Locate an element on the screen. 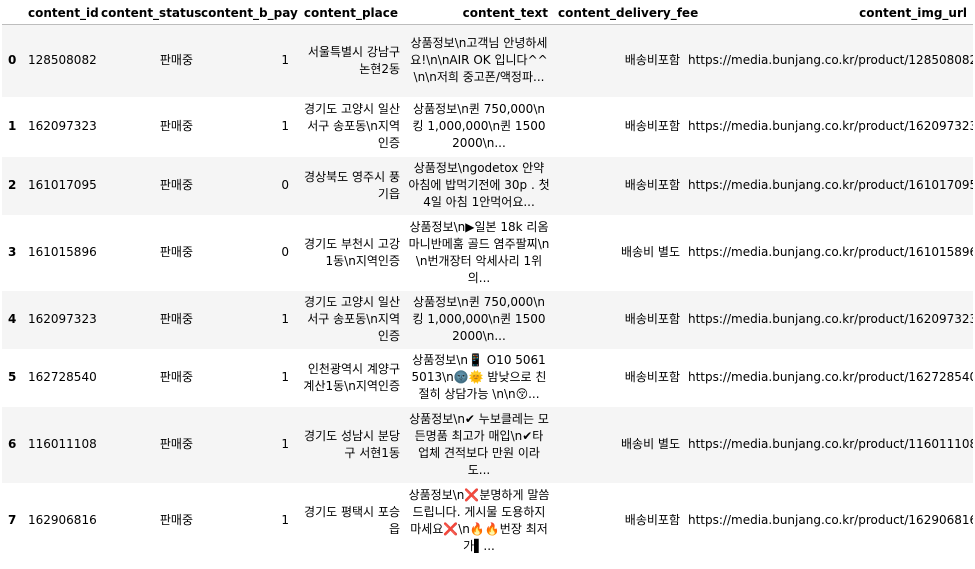 The width and height of the screenshot is (975, 569). row-index: 5 is located at coordinates (12, 377).